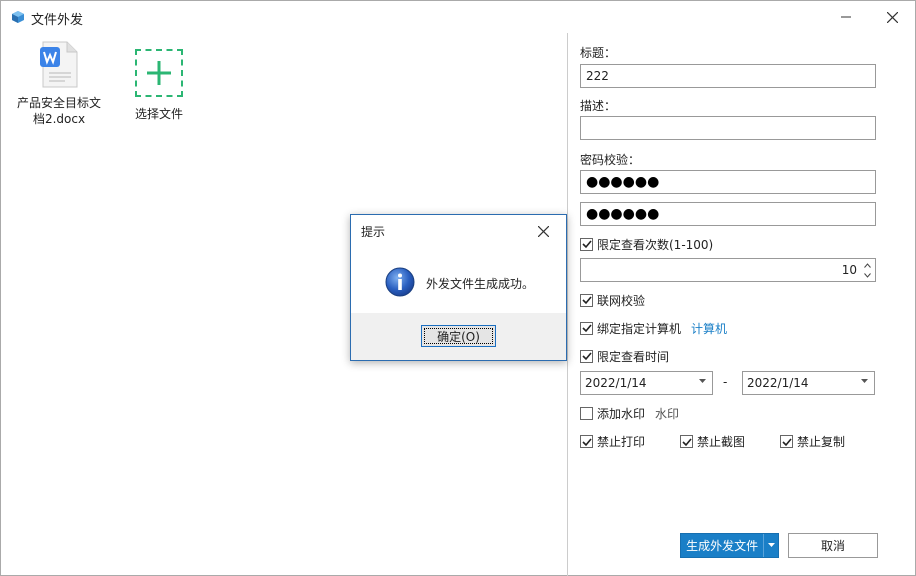  I want to click on no-print-option: 禁止打印, so click(612, 441).